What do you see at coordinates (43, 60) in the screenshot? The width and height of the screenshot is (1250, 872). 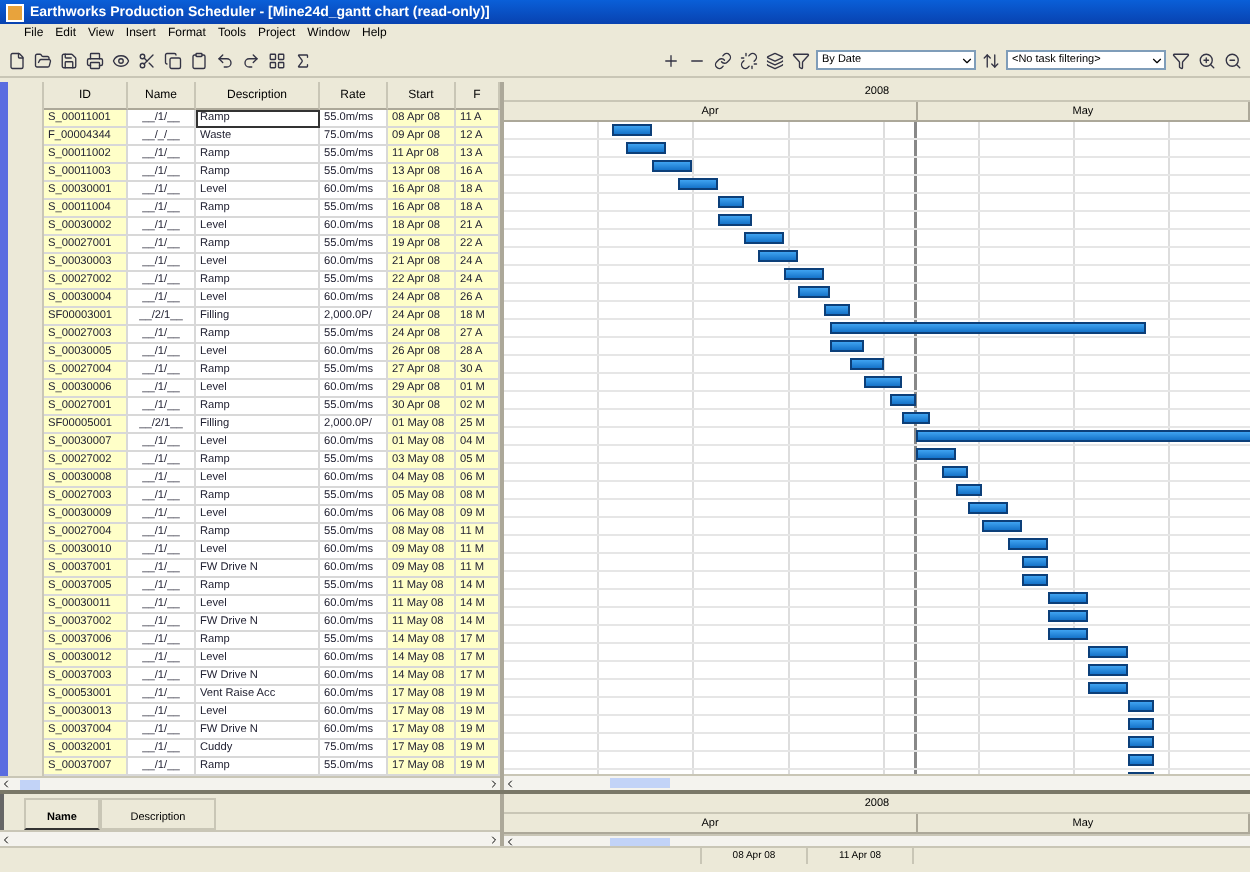 I see `folder-icon` at bounding box center [43, 60].